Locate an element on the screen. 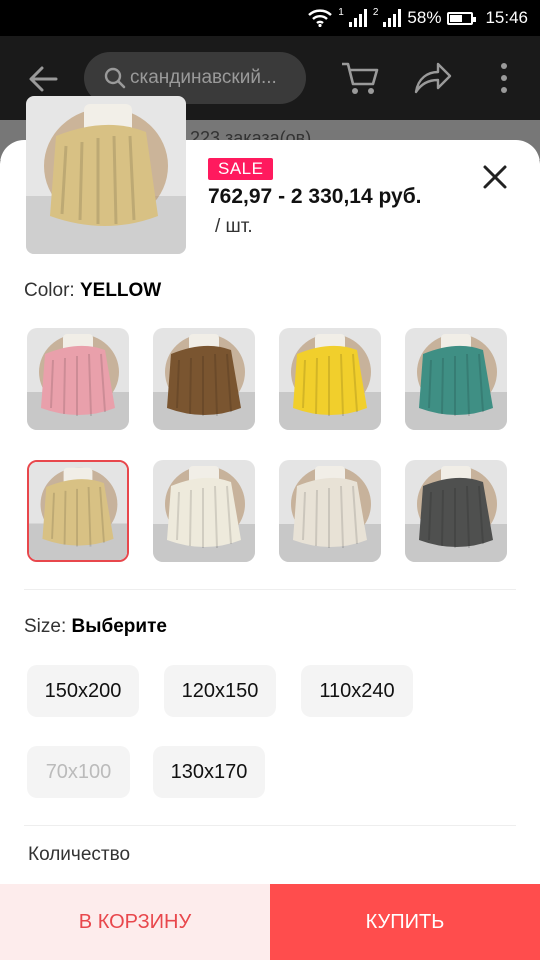 This screenshot has width=540, height=960. sim1-indicator: 1 is located at coordinates (341, 12).